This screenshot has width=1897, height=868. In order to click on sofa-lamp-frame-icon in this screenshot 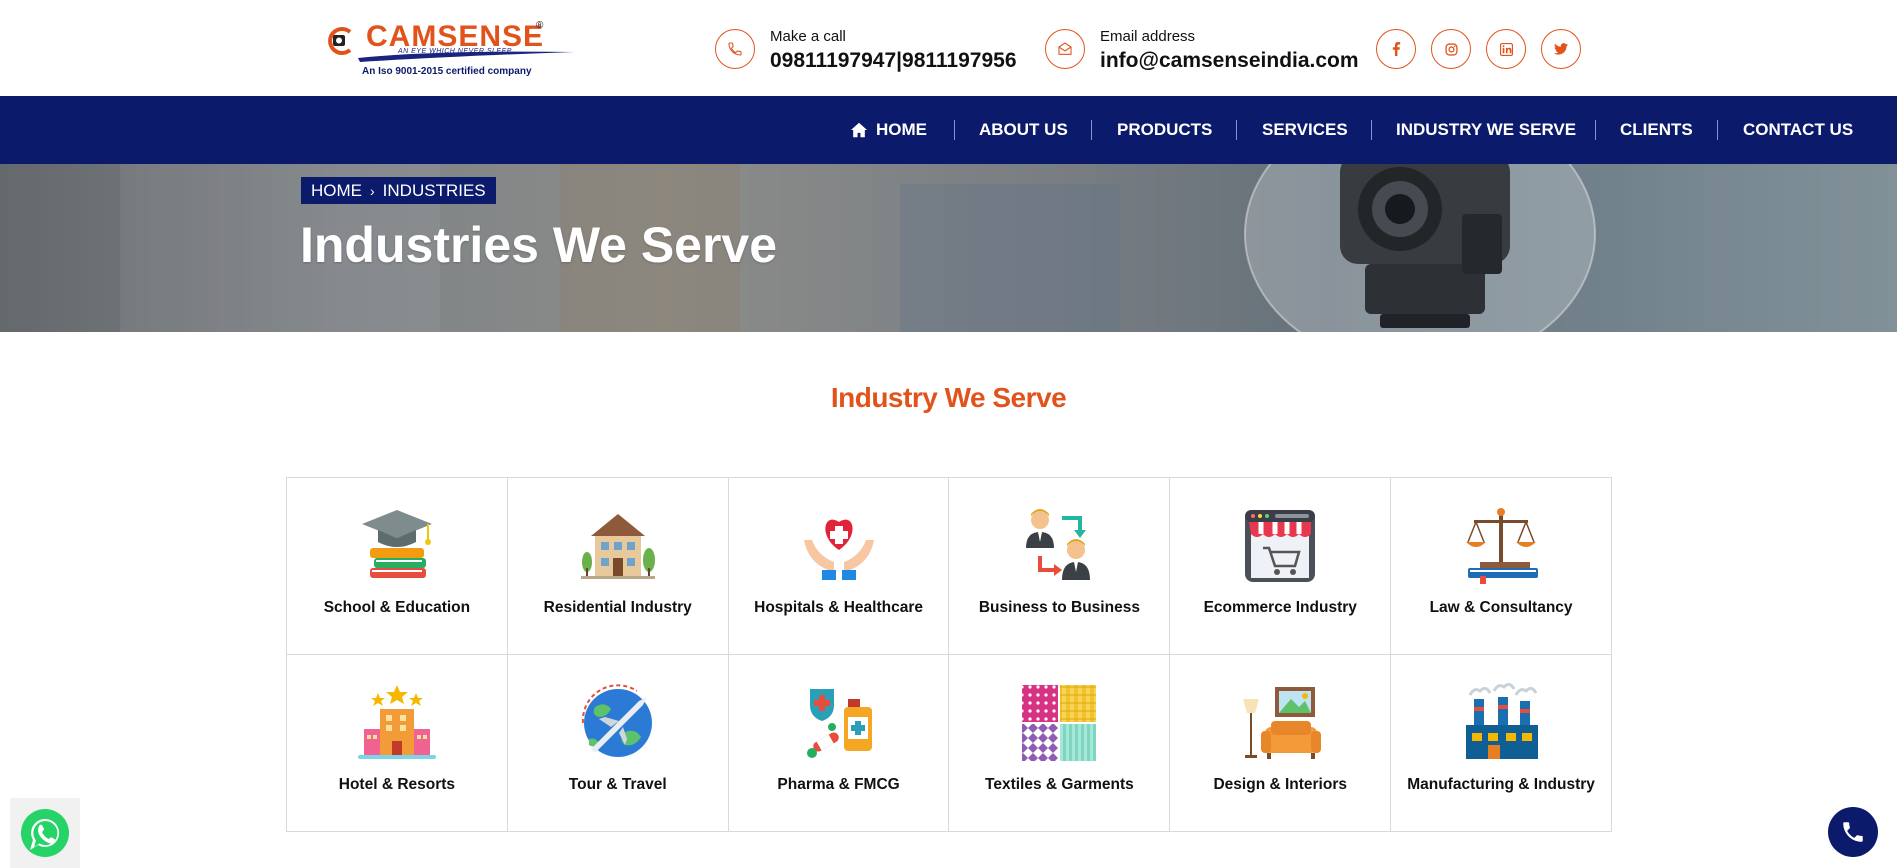, I will do `click(1282, 723)`.